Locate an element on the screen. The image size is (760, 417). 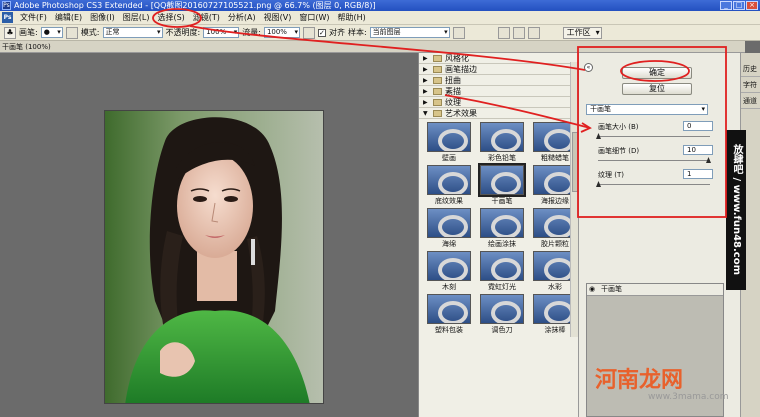
category-label: 艺术效果 is located at coordinates (461, 113).